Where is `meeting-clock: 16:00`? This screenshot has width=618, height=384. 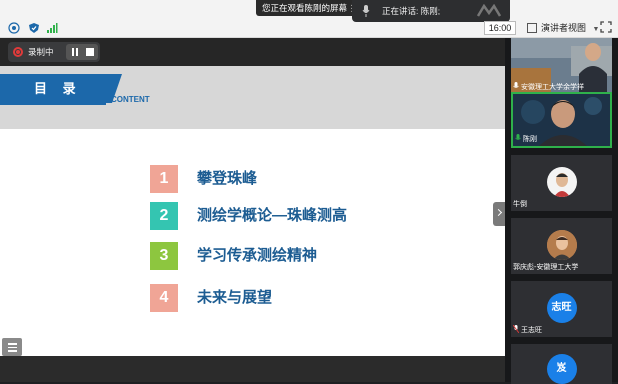 meeting-clock: 16:00 is located at coordinates (500, 28).